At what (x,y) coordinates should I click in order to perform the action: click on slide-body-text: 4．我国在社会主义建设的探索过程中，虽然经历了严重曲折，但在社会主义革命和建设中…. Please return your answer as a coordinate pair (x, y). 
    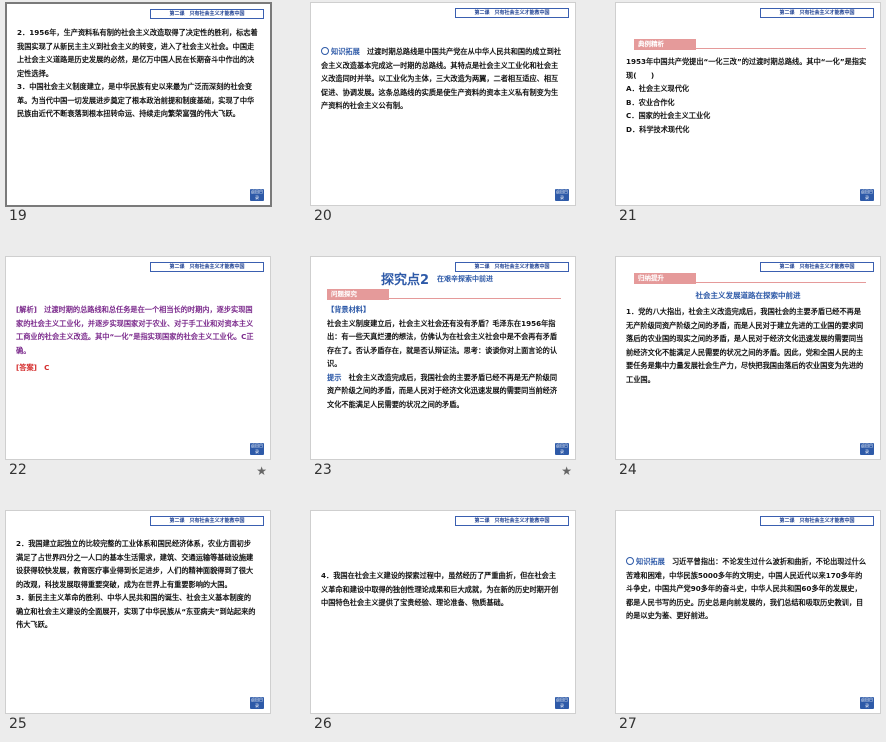
    Looking at the image, I should click on (440, 589).